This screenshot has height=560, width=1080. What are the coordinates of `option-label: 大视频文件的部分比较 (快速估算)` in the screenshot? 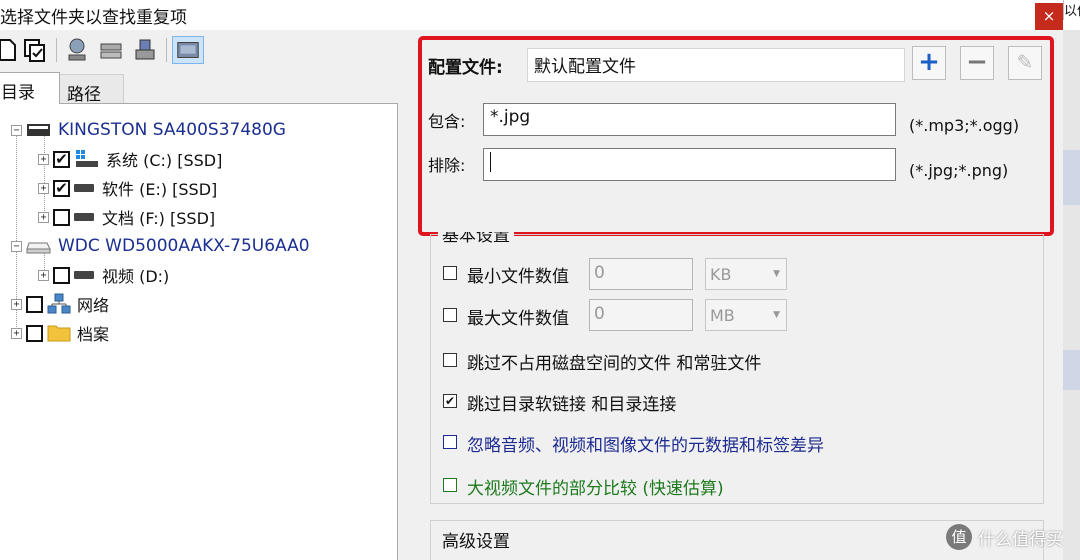 It's located at (595, 489).